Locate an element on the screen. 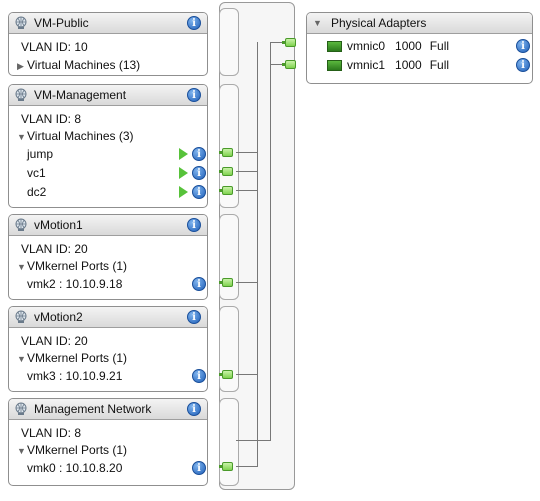 The image size is (540, 501). section-label: Virtual Machines (13) is located at coordinates (84, 65).